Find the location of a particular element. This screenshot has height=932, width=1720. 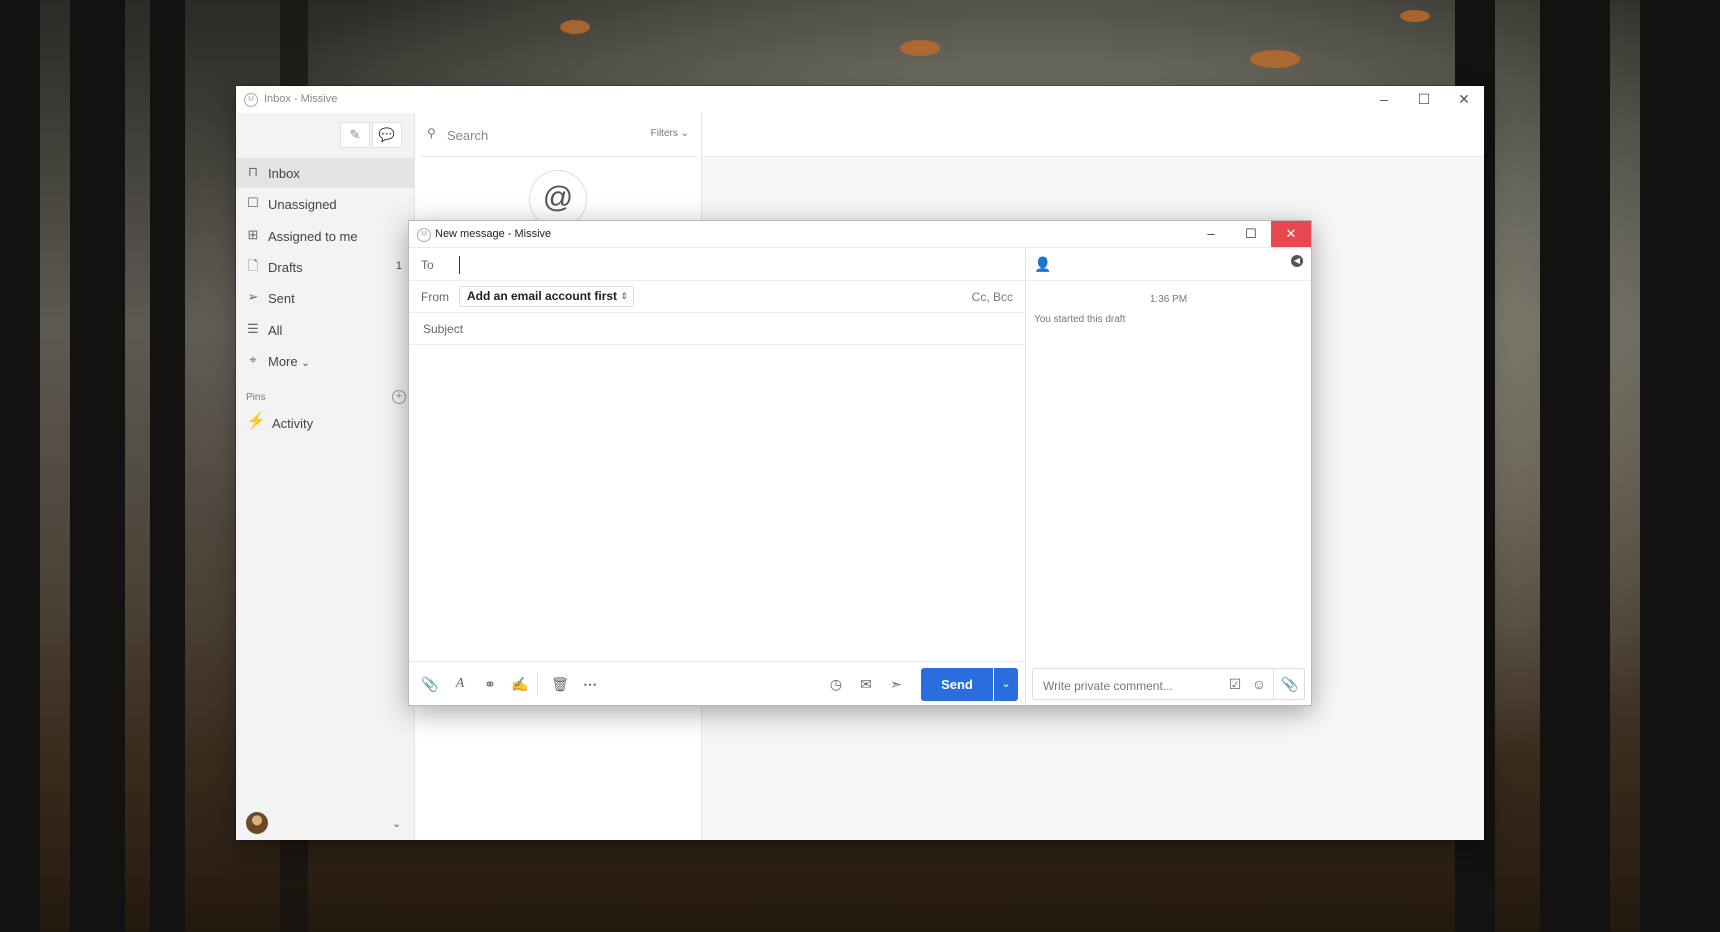

pins-section-label: Pins is located at coordinates (256, 397).